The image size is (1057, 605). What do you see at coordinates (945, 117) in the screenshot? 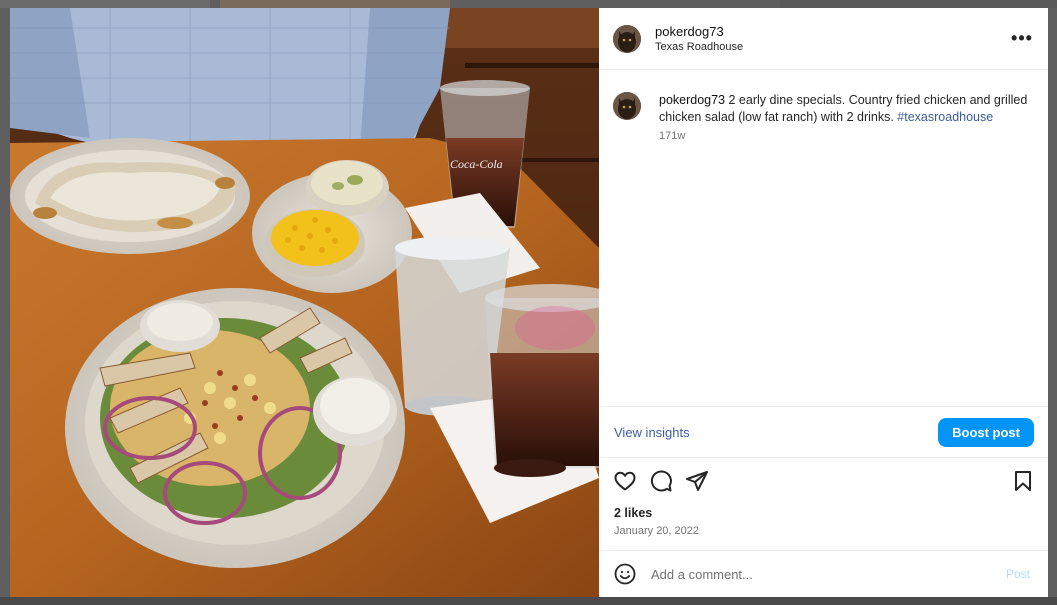
I see `caption-hashtag: #texasroadhouse` at bounding box center [945, 117].